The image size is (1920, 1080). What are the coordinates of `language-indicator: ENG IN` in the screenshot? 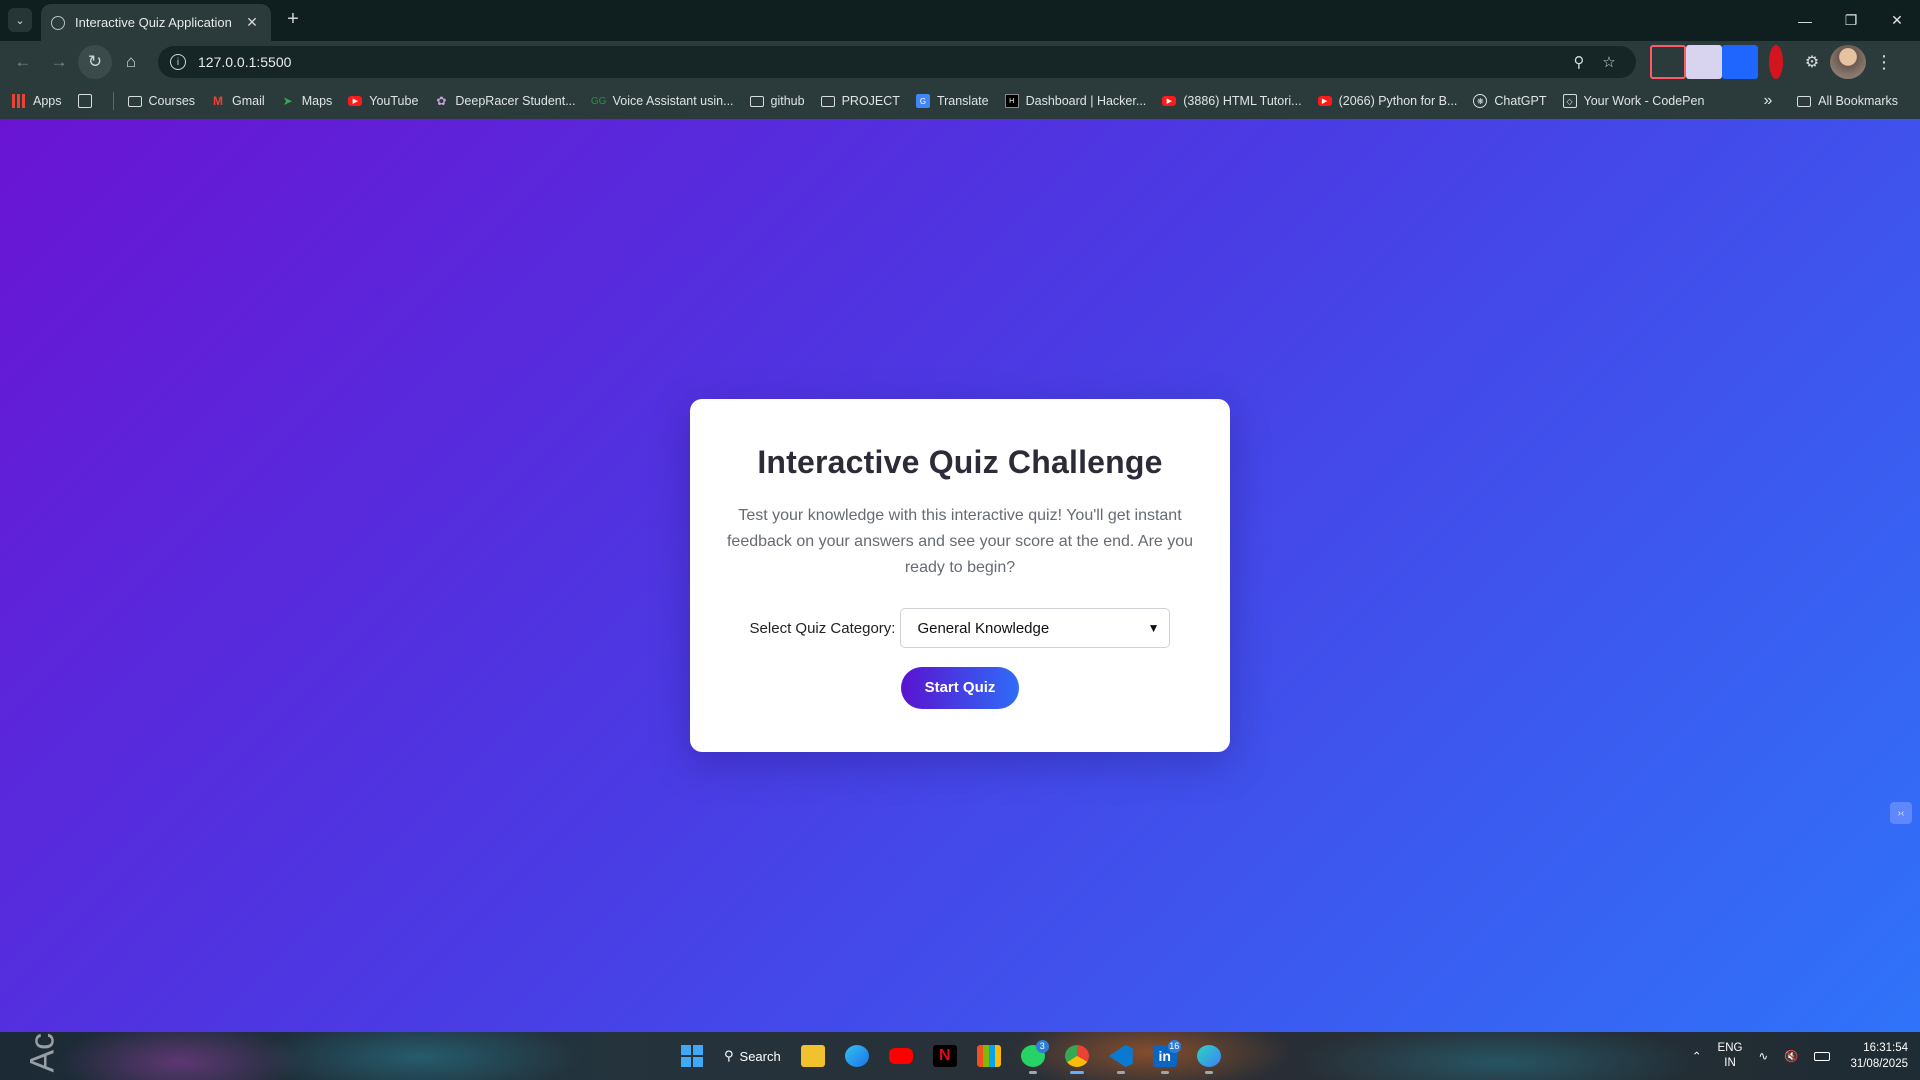 It's located at (1730, 1056).